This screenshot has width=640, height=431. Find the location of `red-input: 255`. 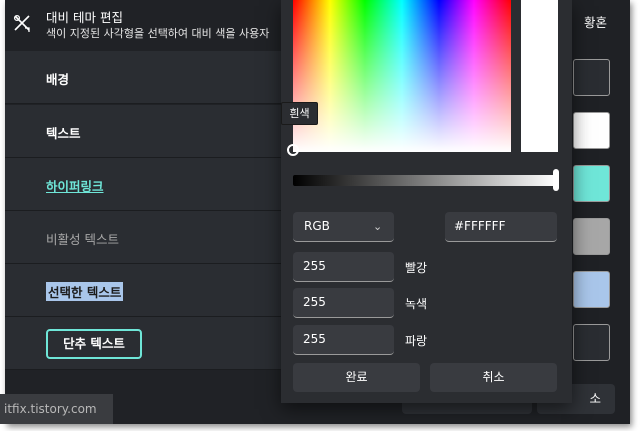

red-input: 255 is located at coordinates (343, 267).